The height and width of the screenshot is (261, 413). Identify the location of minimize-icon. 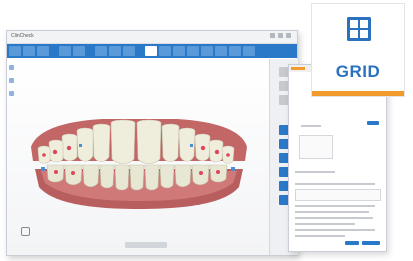
(272, 35).